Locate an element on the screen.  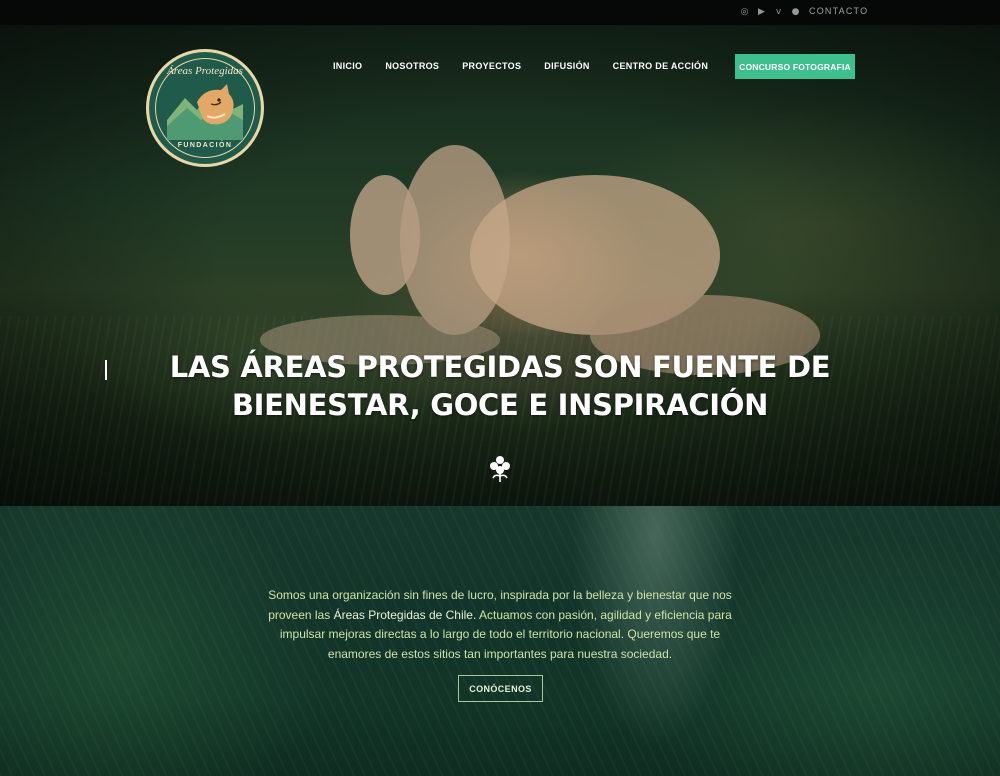
nav-item-centro-de-accion: CENTRO DE ACCIÓN is located at coordinates (660, 66).